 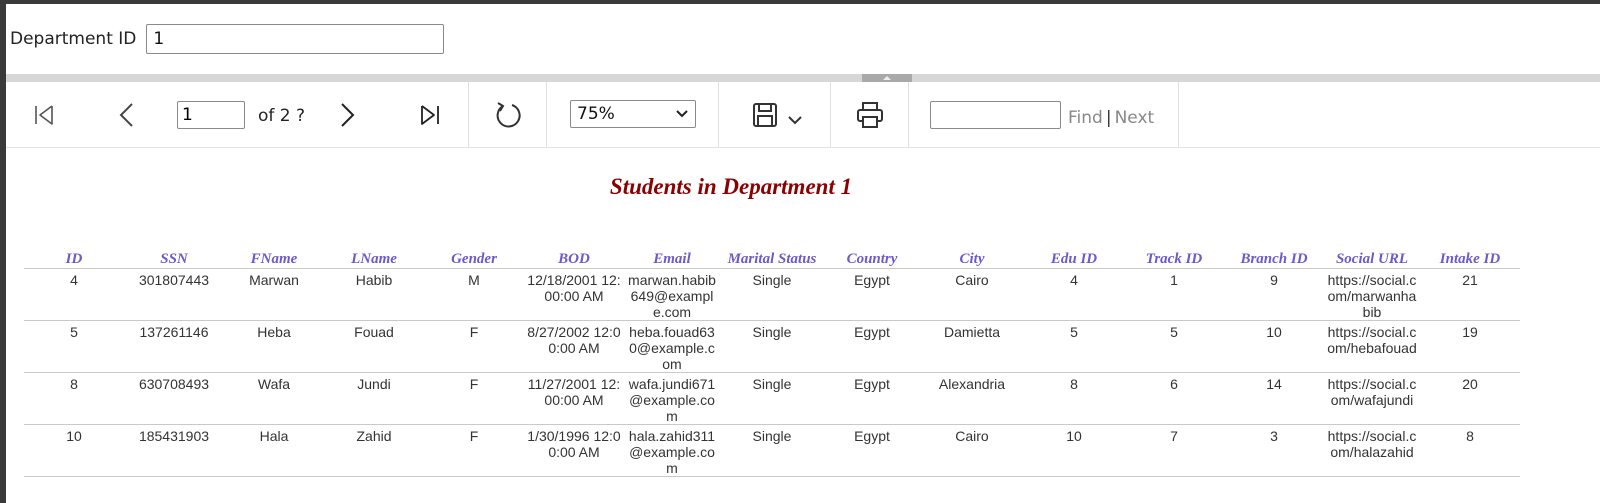 I want to click on table-cell: Hala, so click(x=274, y=450).